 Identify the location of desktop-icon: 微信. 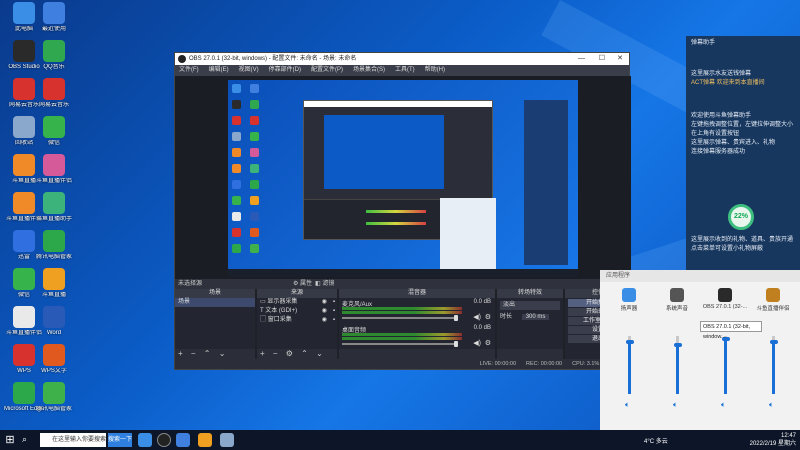
(54, 131).